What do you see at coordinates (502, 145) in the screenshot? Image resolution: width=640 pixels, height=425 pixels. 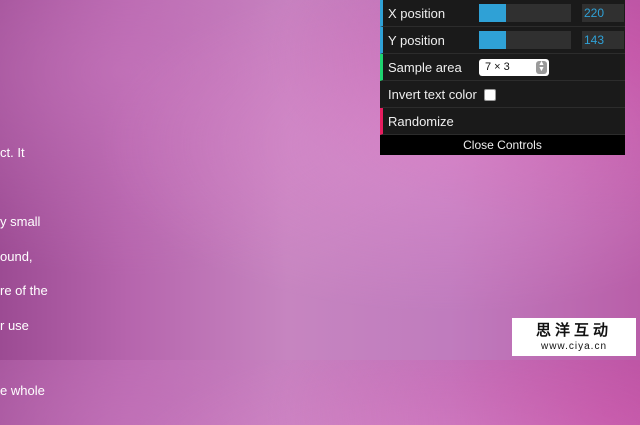 I see `close-controls-button: Close Controls` at bounding box center [502, 145].